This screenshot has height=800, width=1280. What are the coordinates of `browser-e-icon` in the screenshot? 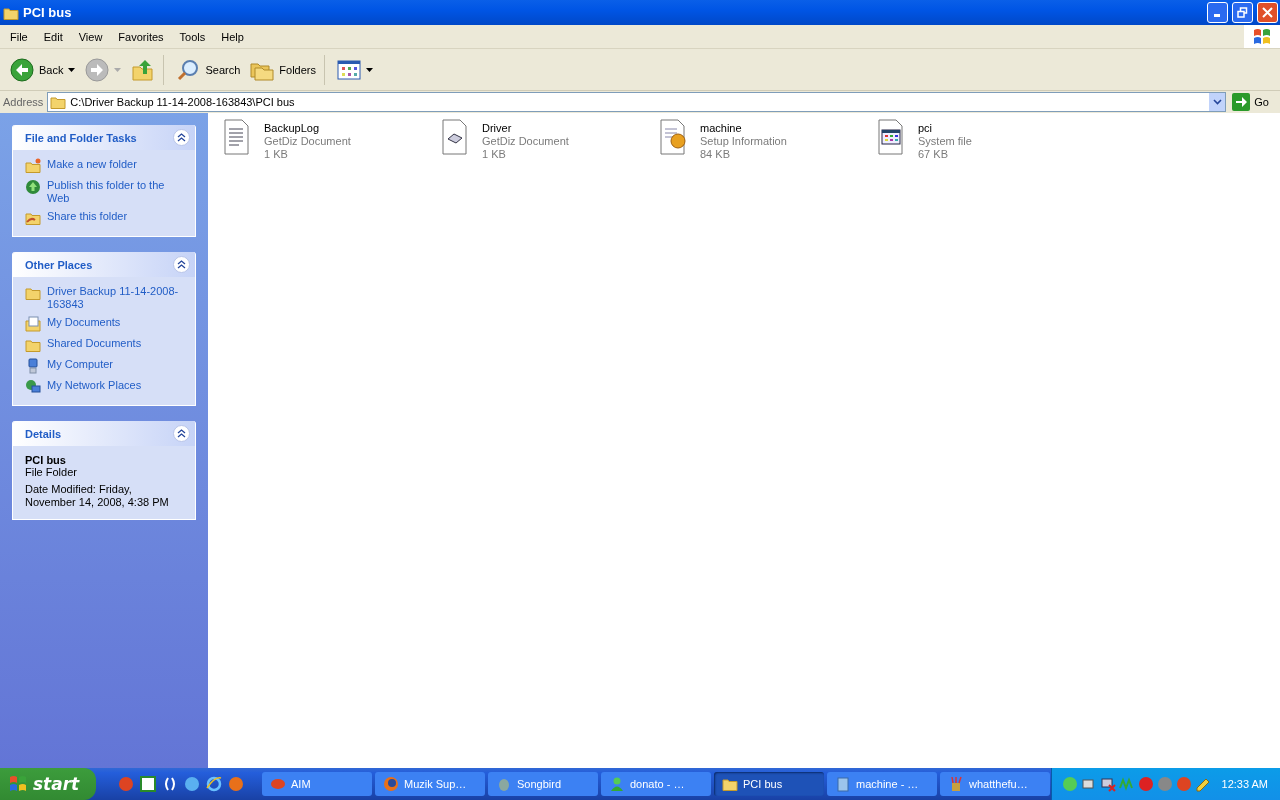 It's located at (214, 784).